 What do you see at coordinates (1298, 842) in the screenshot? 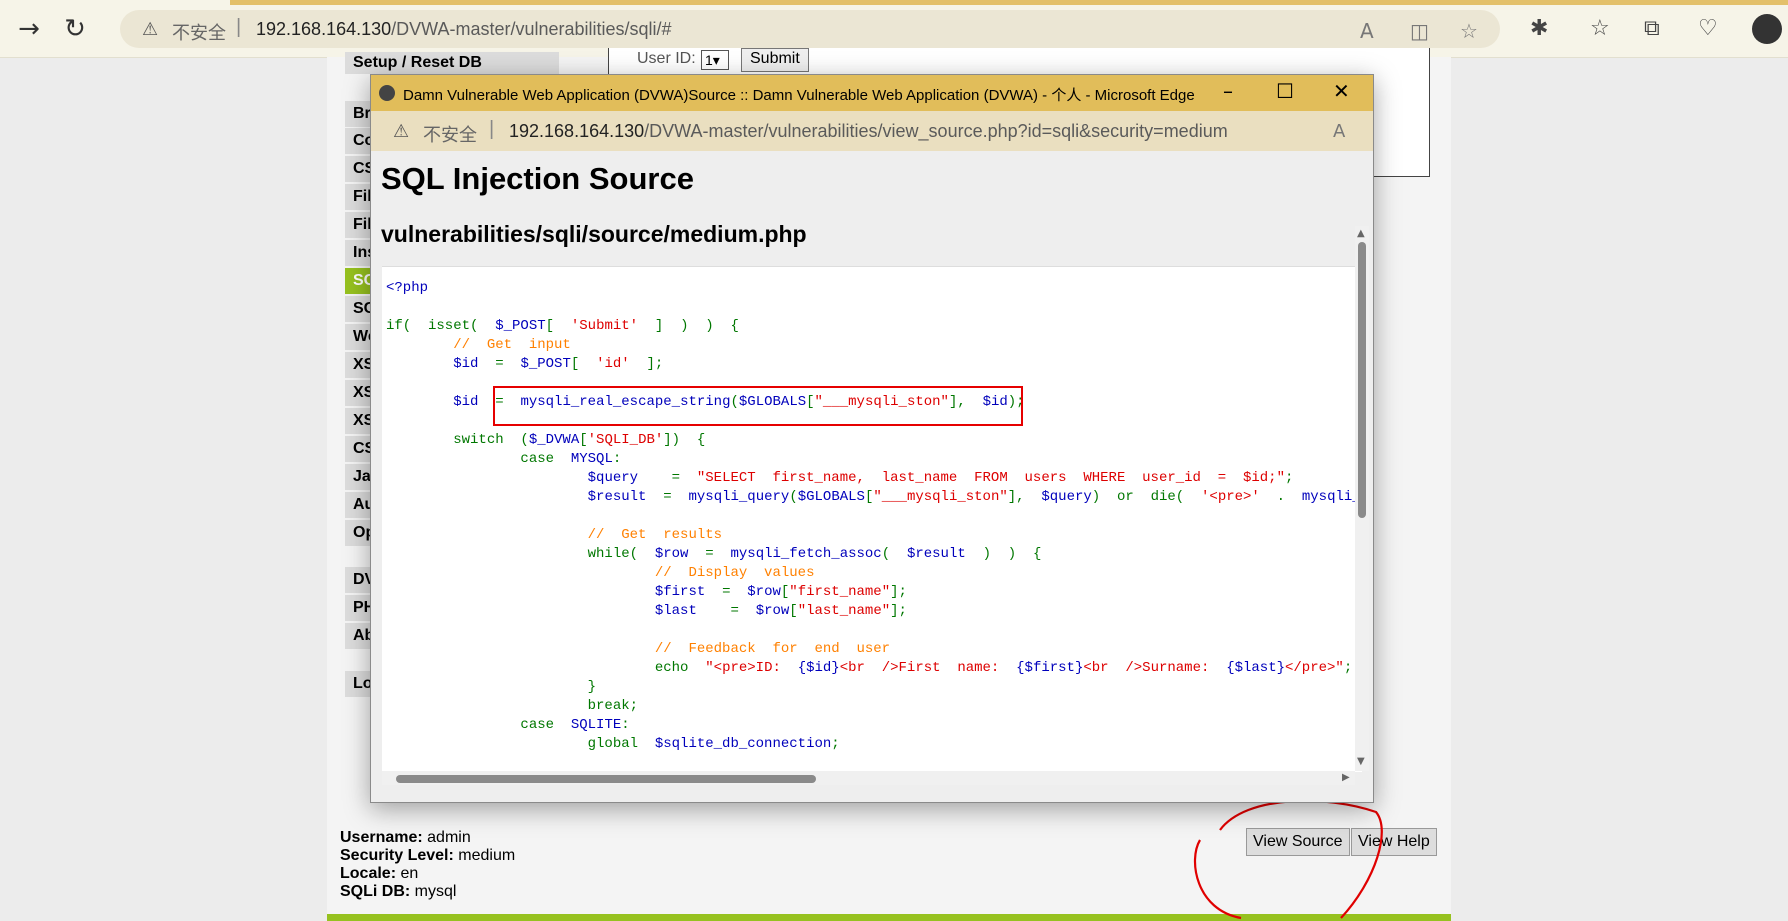
I see `view-source-button: View Source` at bounding box center [1298, 842].